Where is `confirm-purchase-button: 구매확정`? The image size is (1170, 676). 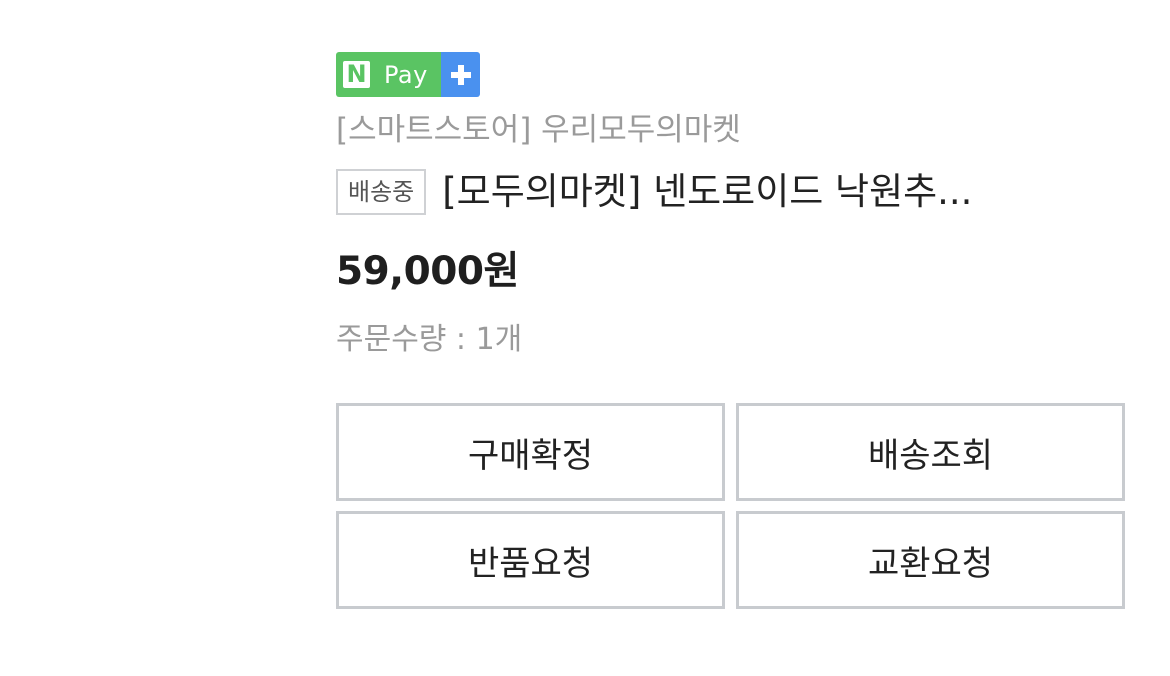
confirm-purchase-button: 구매확정 is located at coordinates (530, 452).